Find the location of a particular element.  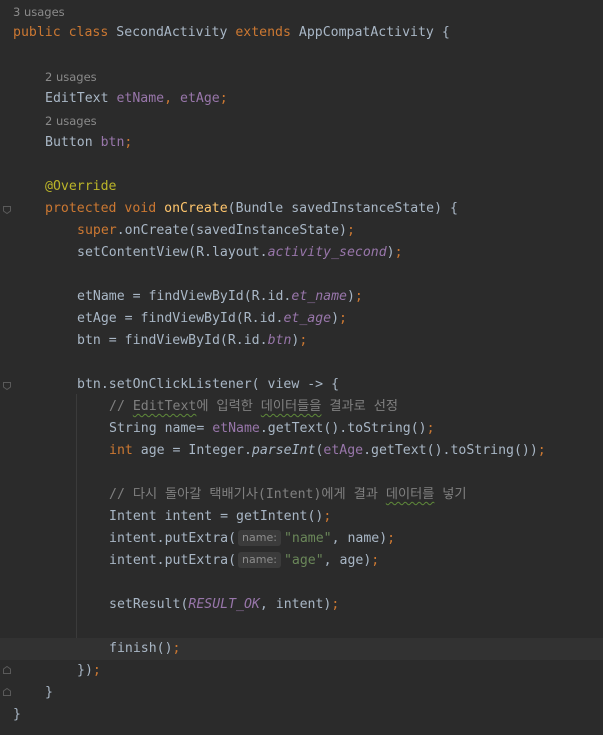

field-name: etAge is located at coordinates (200, 98).